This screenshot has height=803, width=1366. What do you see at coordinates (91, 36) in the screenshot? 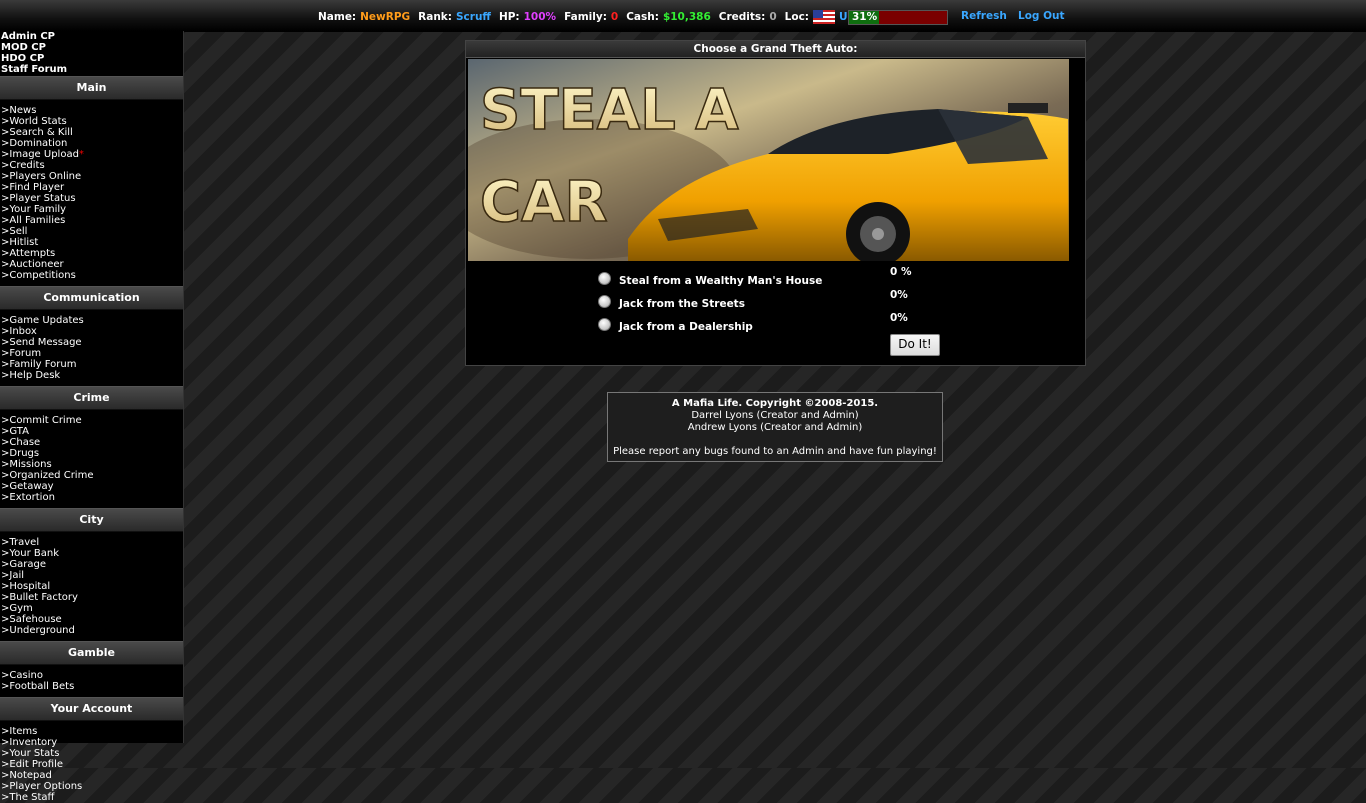
I see `admin-cp-link: Admin CP` at bounding box center [91, 36].